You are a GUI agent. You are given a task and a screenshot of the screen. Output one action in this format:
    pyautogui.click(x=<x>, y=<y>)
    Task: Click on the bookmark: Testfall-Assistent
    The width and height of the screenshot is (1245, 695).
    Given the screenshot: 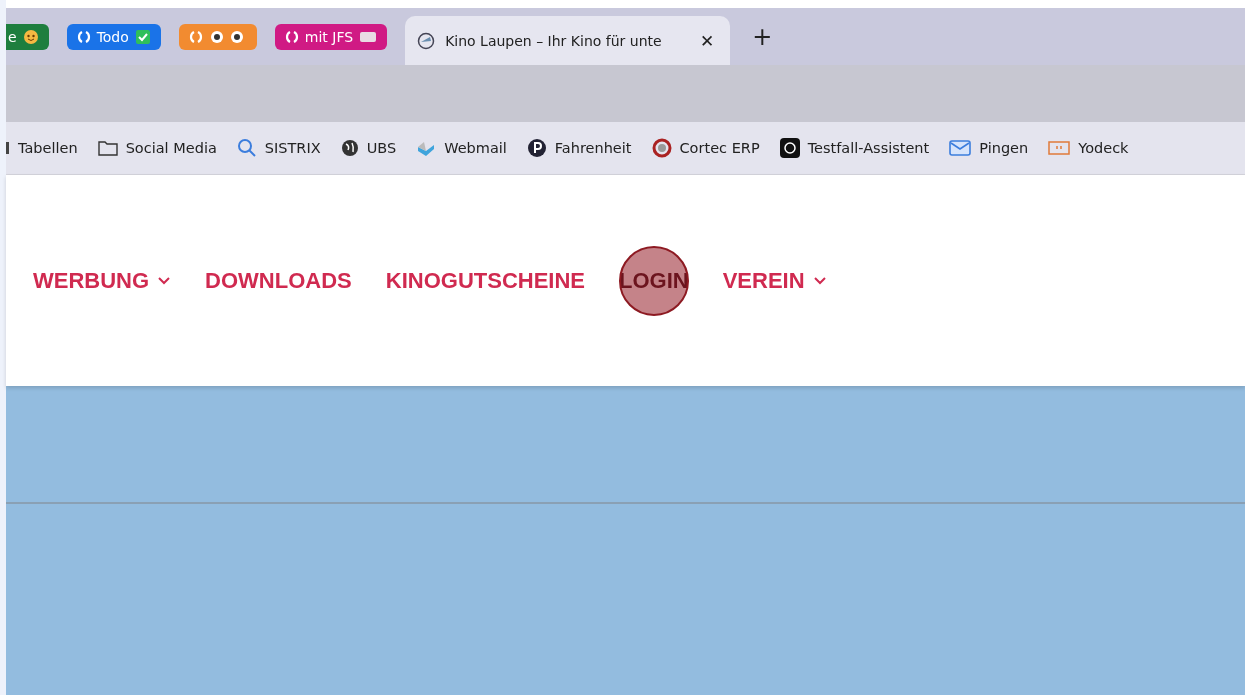 What is the action you would take?
    pyautogui.click(x=854, y=148)
    